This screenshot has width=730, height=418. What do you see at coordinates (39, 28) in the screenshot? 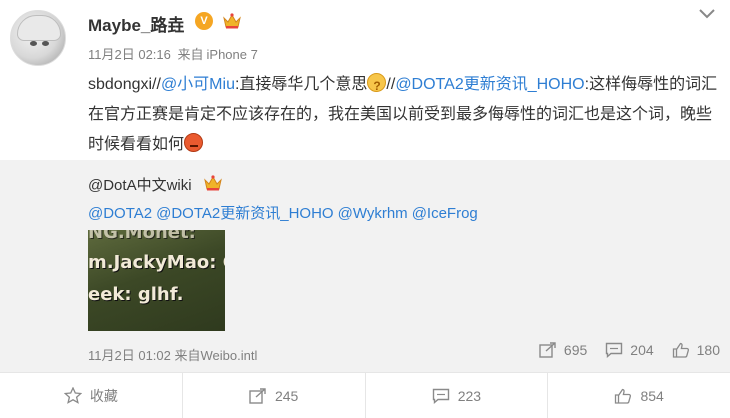
I see `avatar-hair` at bounding box center [39, 28].